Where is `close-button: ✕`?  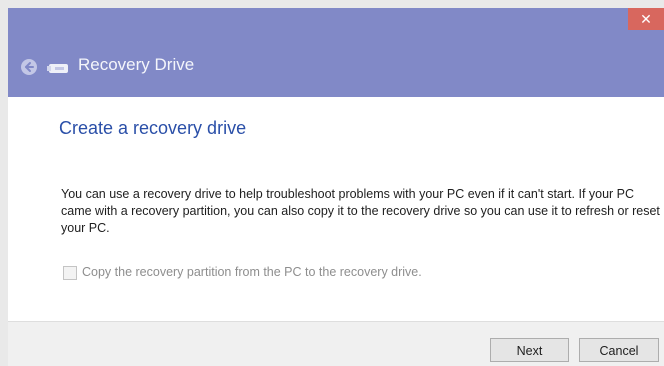
close-button: ✕ is located at coordinates (646, 19).